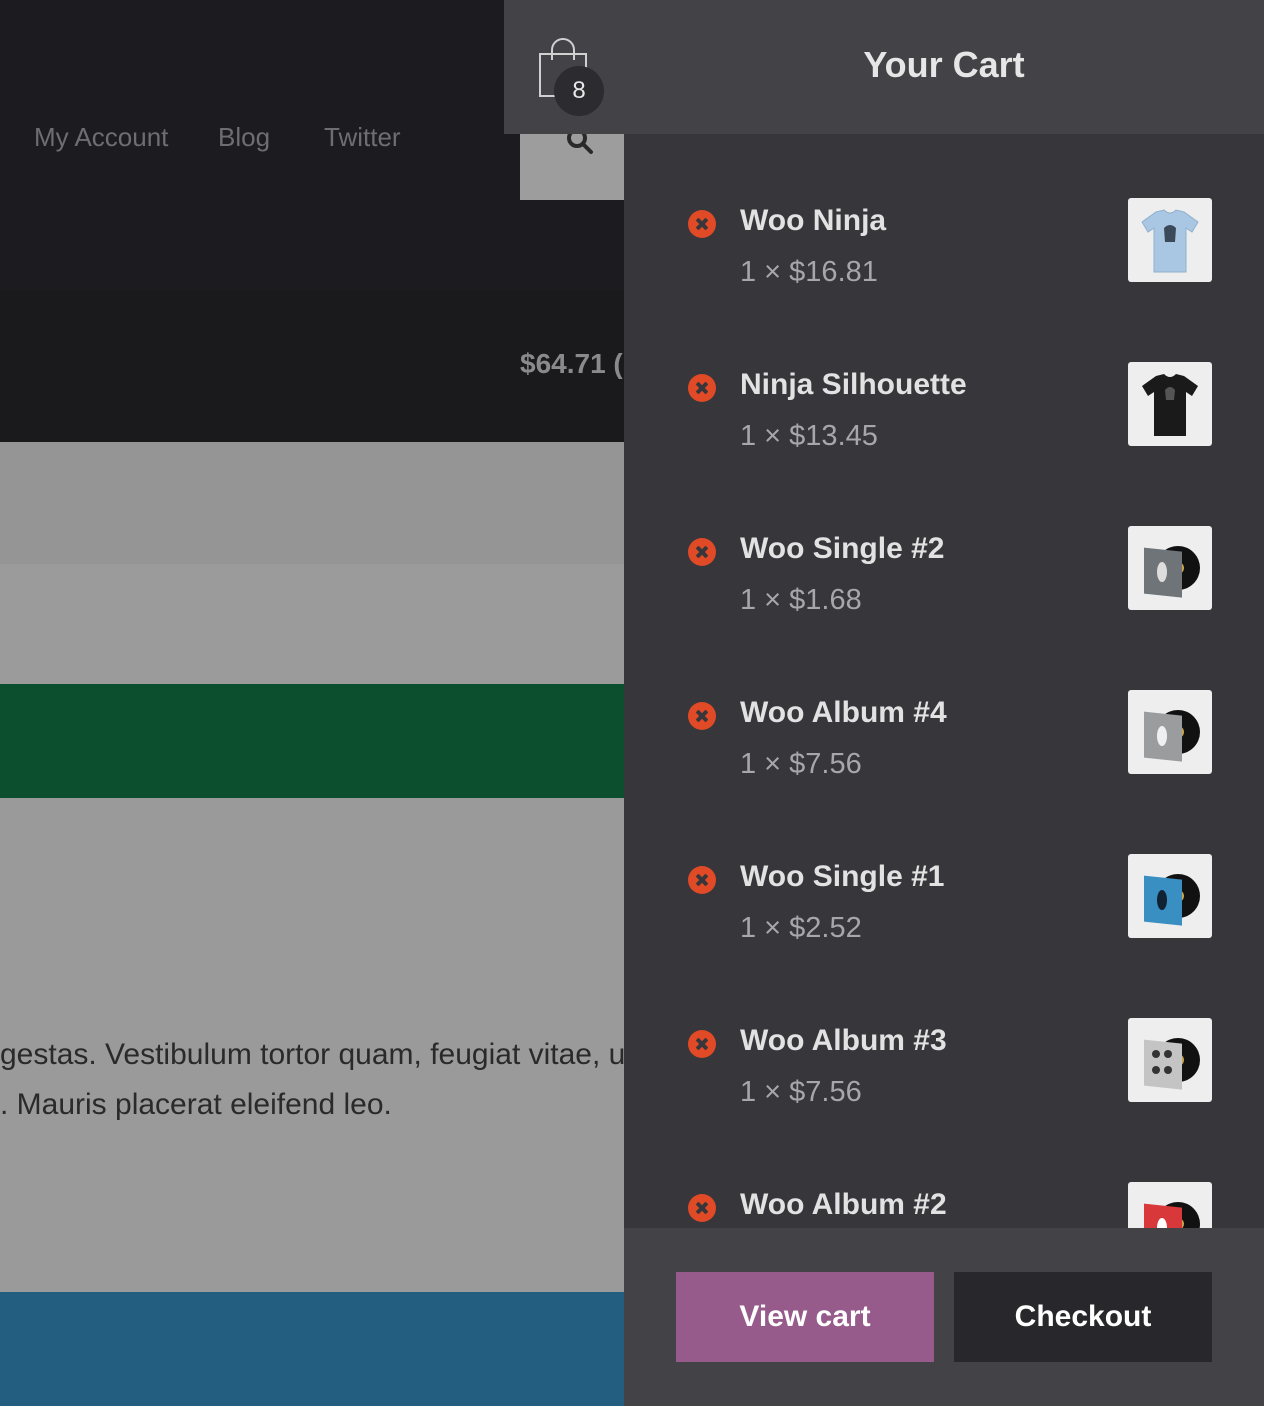  I want to click on blue-band, so click(312, 1349).